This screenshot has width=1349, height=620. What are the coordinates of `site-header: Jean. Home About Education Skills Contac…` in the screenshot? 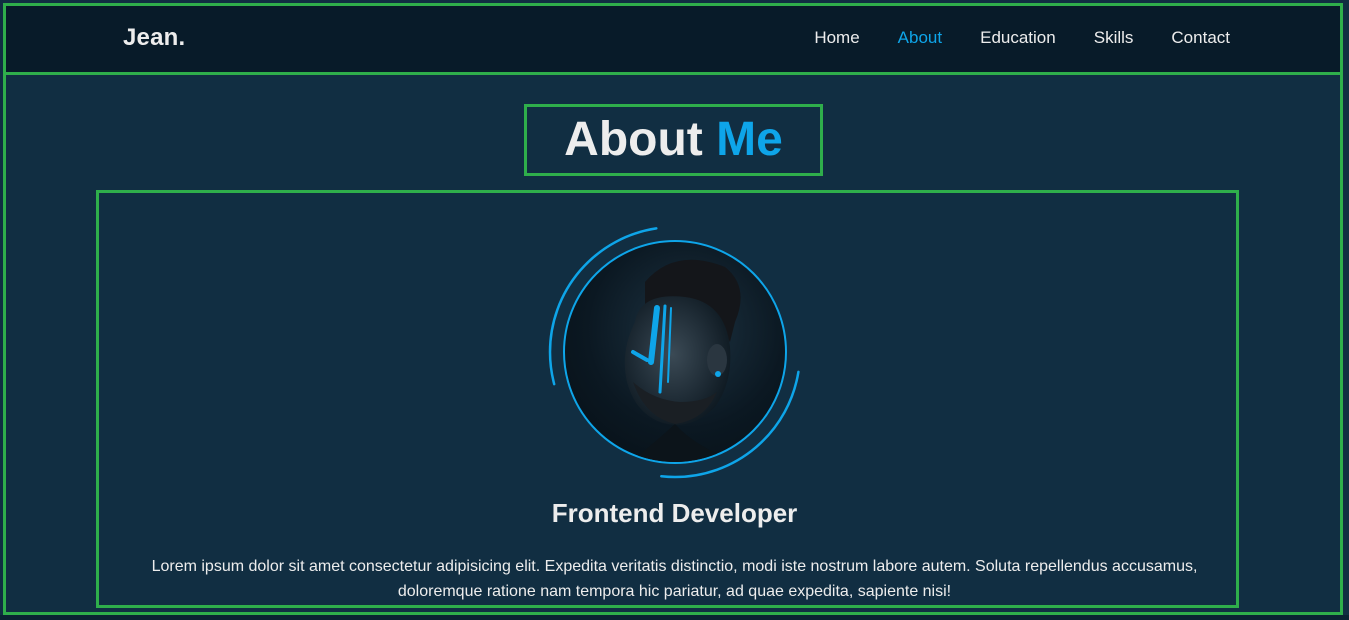 It's located at (673, 39).